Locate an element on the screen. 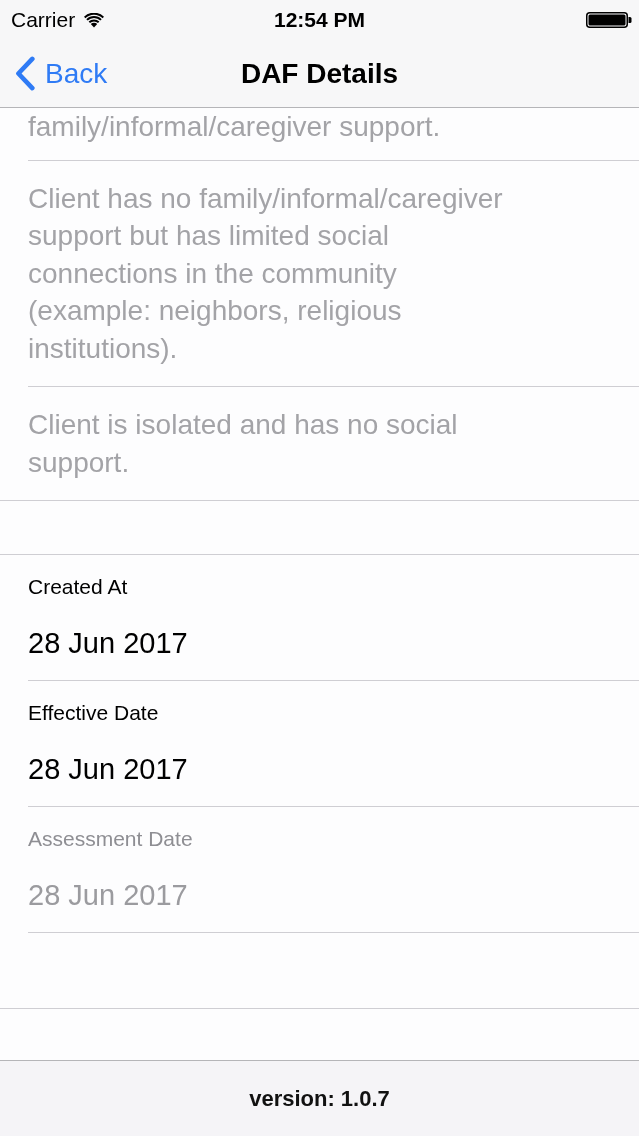 Image resolution: width=639 pixels, height=1136 pixels. field-label: Assessment Date is located at coordinates (110, 839).